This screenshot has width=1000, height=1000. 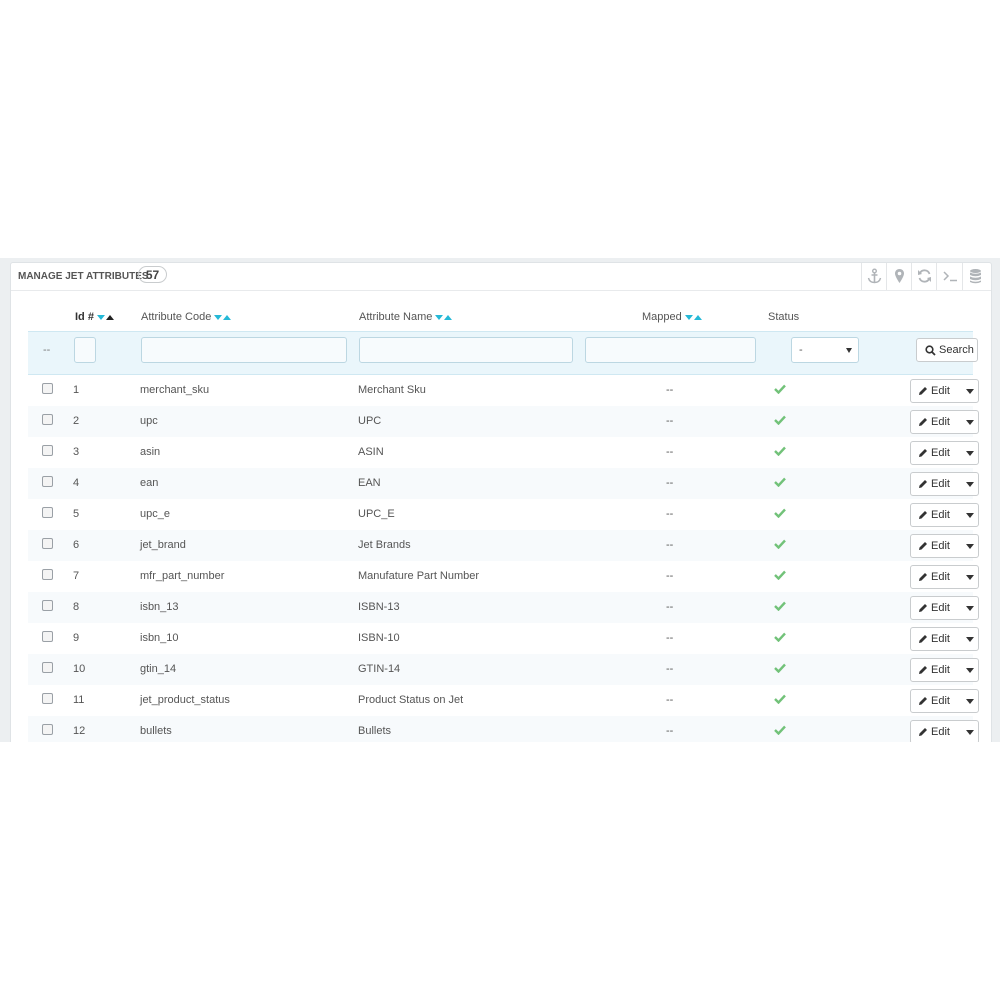 I want to click on column-header-mapped: Mapped, so click(x=672, y=317).